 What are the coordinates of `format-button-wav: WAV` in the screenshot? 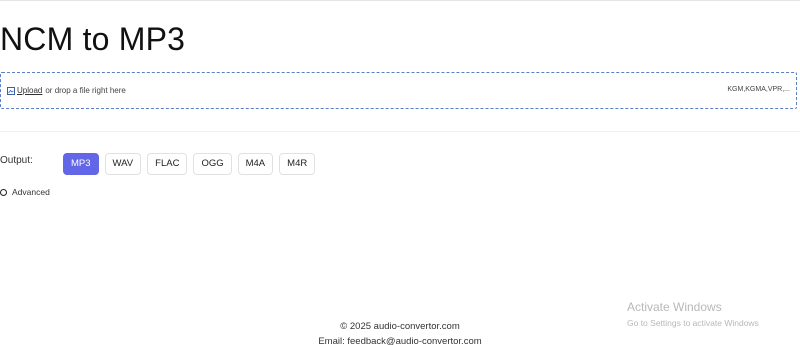 It's located at (123, 164).